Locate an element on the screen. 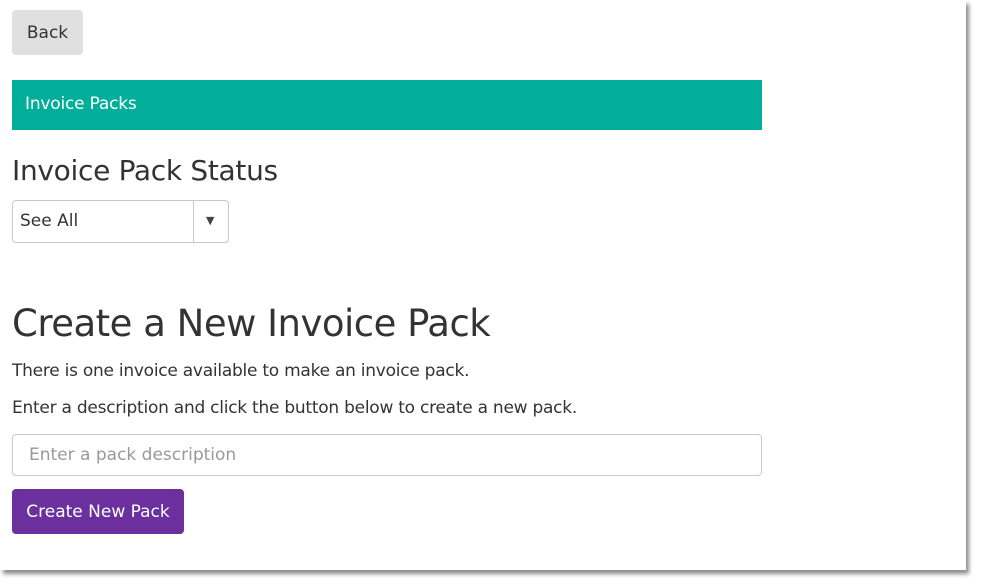 The image size is (981, 586). triangle-down-icon: ▼ is located at coordinates (210, 220).